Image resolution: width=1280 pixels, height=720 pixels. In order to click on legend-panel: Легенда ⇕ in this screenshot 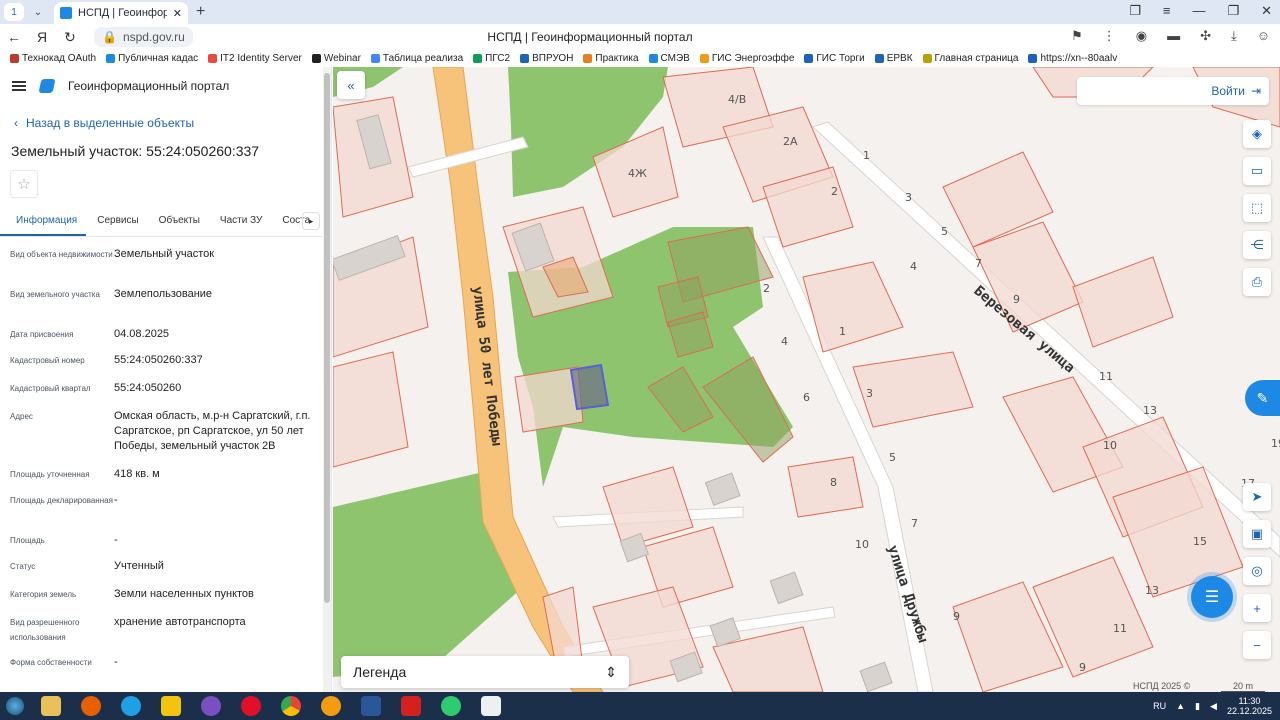, I will do `click(485, 672)`.